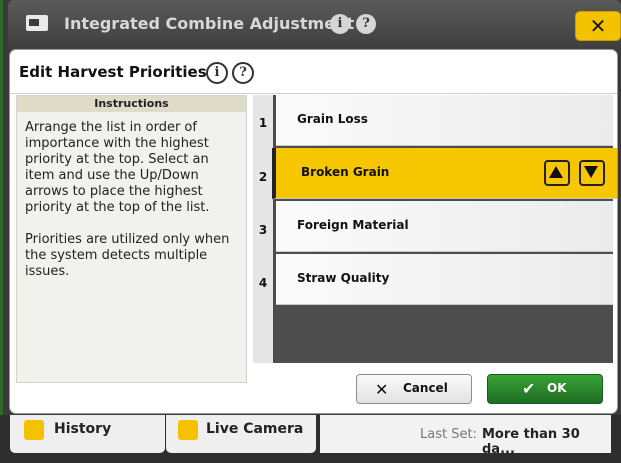 The height and width of the screenshot is (463, 621). Describe the element at coordinates (255, 429) in the screenshot. I see `live-camera-tab-label: Live Camera` at that location.